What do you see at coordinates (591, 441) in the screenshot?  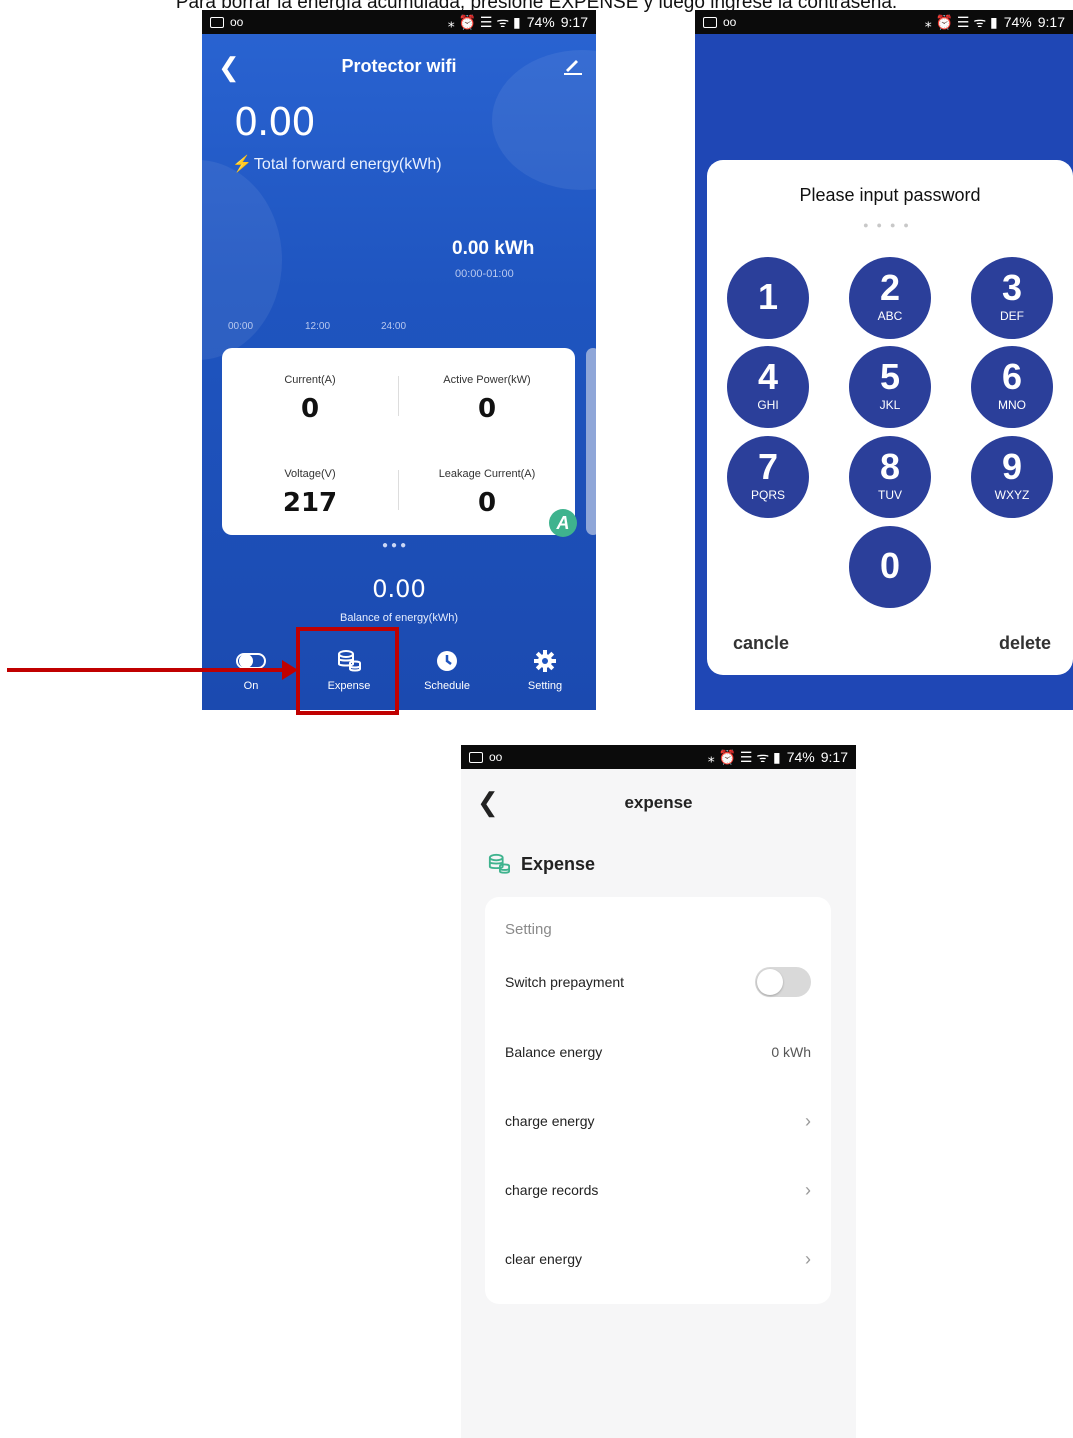 I see `next-card-peek` at bounding box center [591, 441].